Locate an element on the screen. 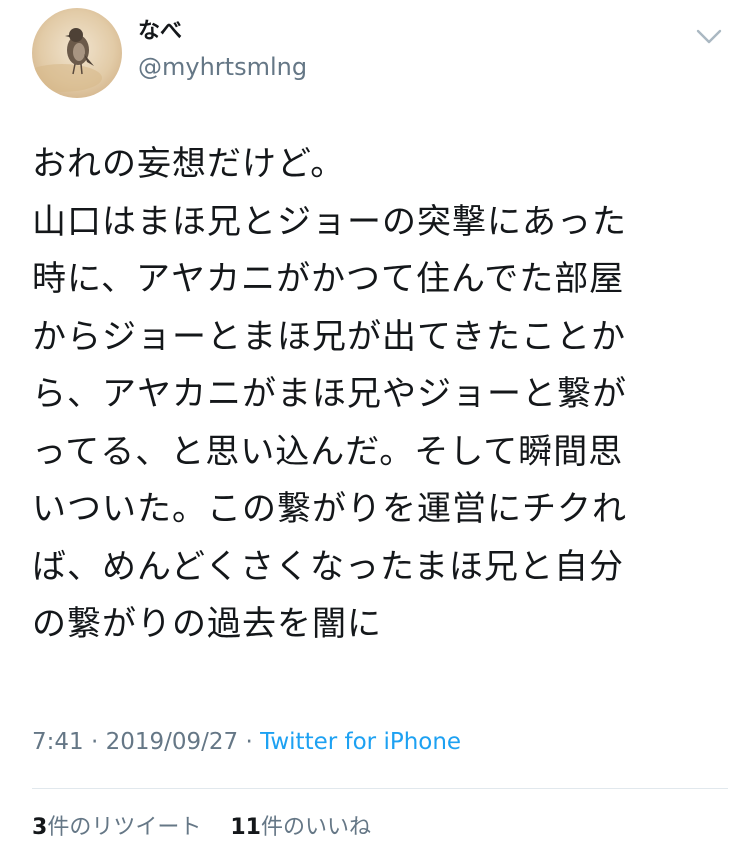 The image size is (750, 863). avatar is located at coordinates (77, 53).